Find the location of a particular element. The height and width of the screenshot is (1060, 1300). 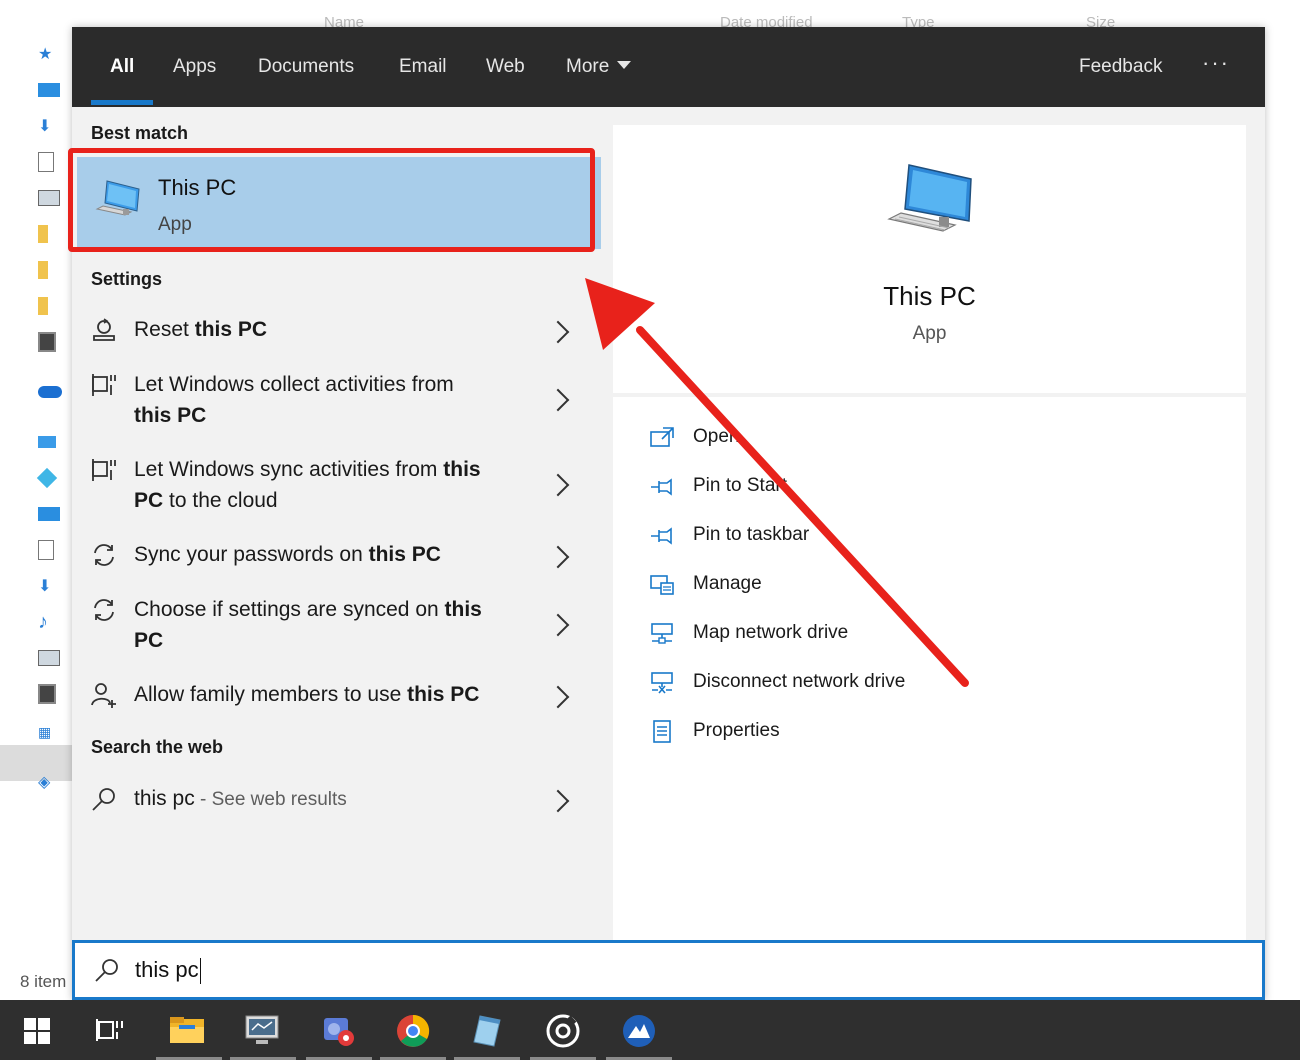

setting-allow-family: Allow family members to use this PC is located at coordinates (333, 699).